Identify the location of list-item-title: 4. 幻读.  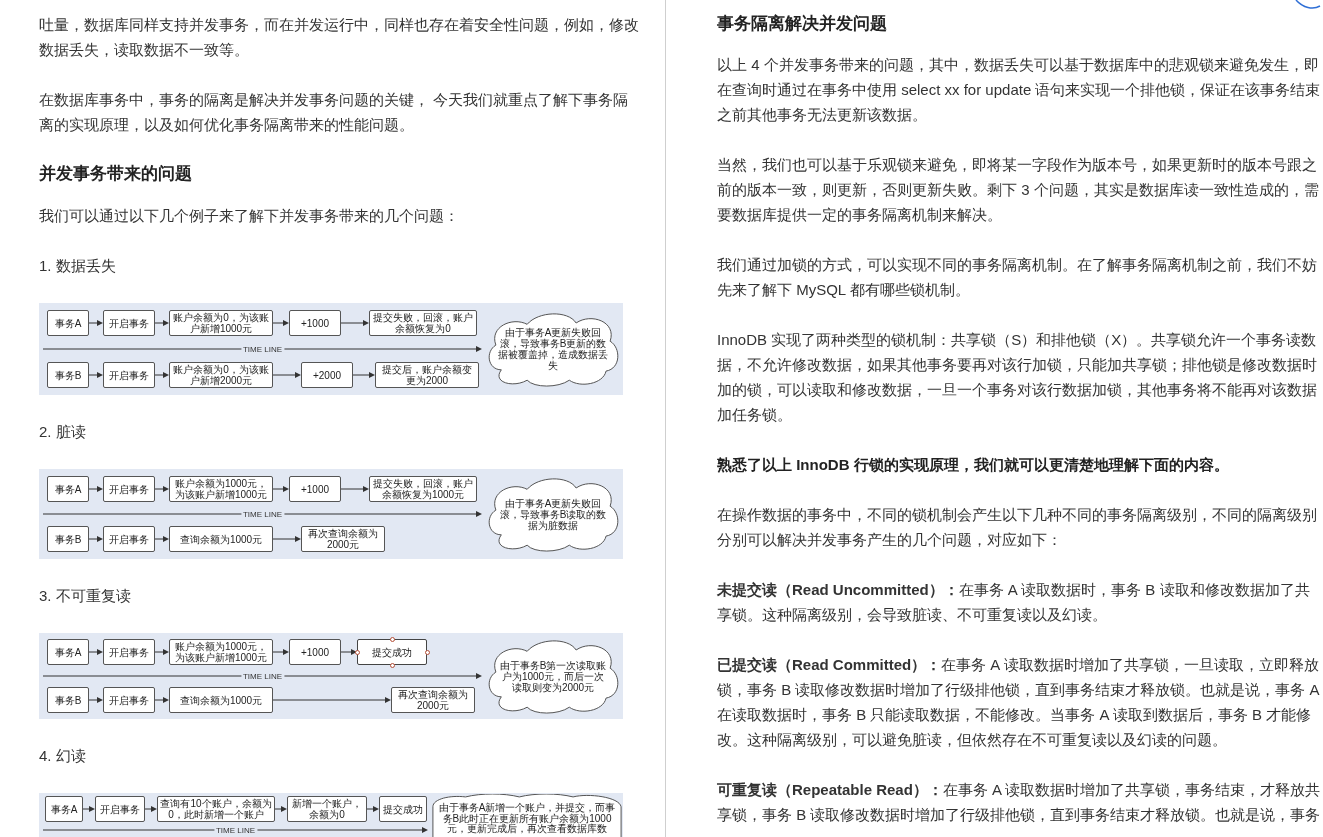
(62, 756).